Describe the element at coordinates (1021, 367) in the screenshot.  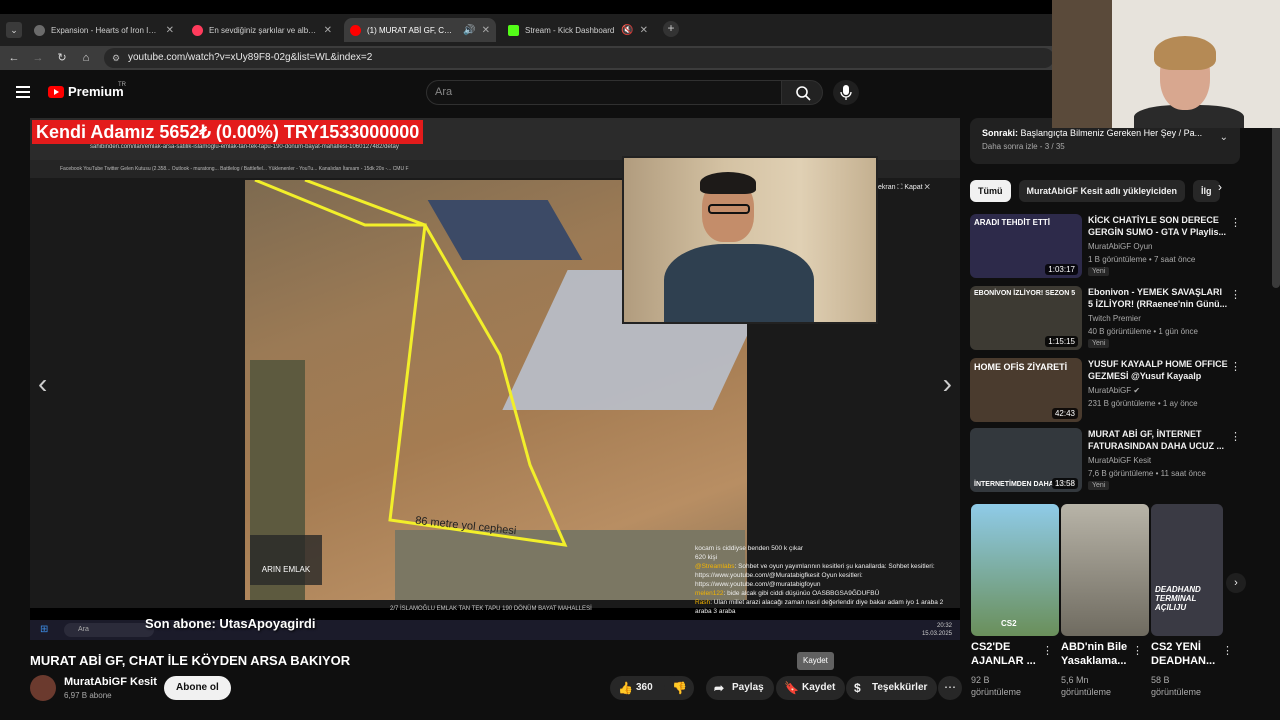
I see `thumbnail-text: HOME OFİS ZİYARETİ` at that location.